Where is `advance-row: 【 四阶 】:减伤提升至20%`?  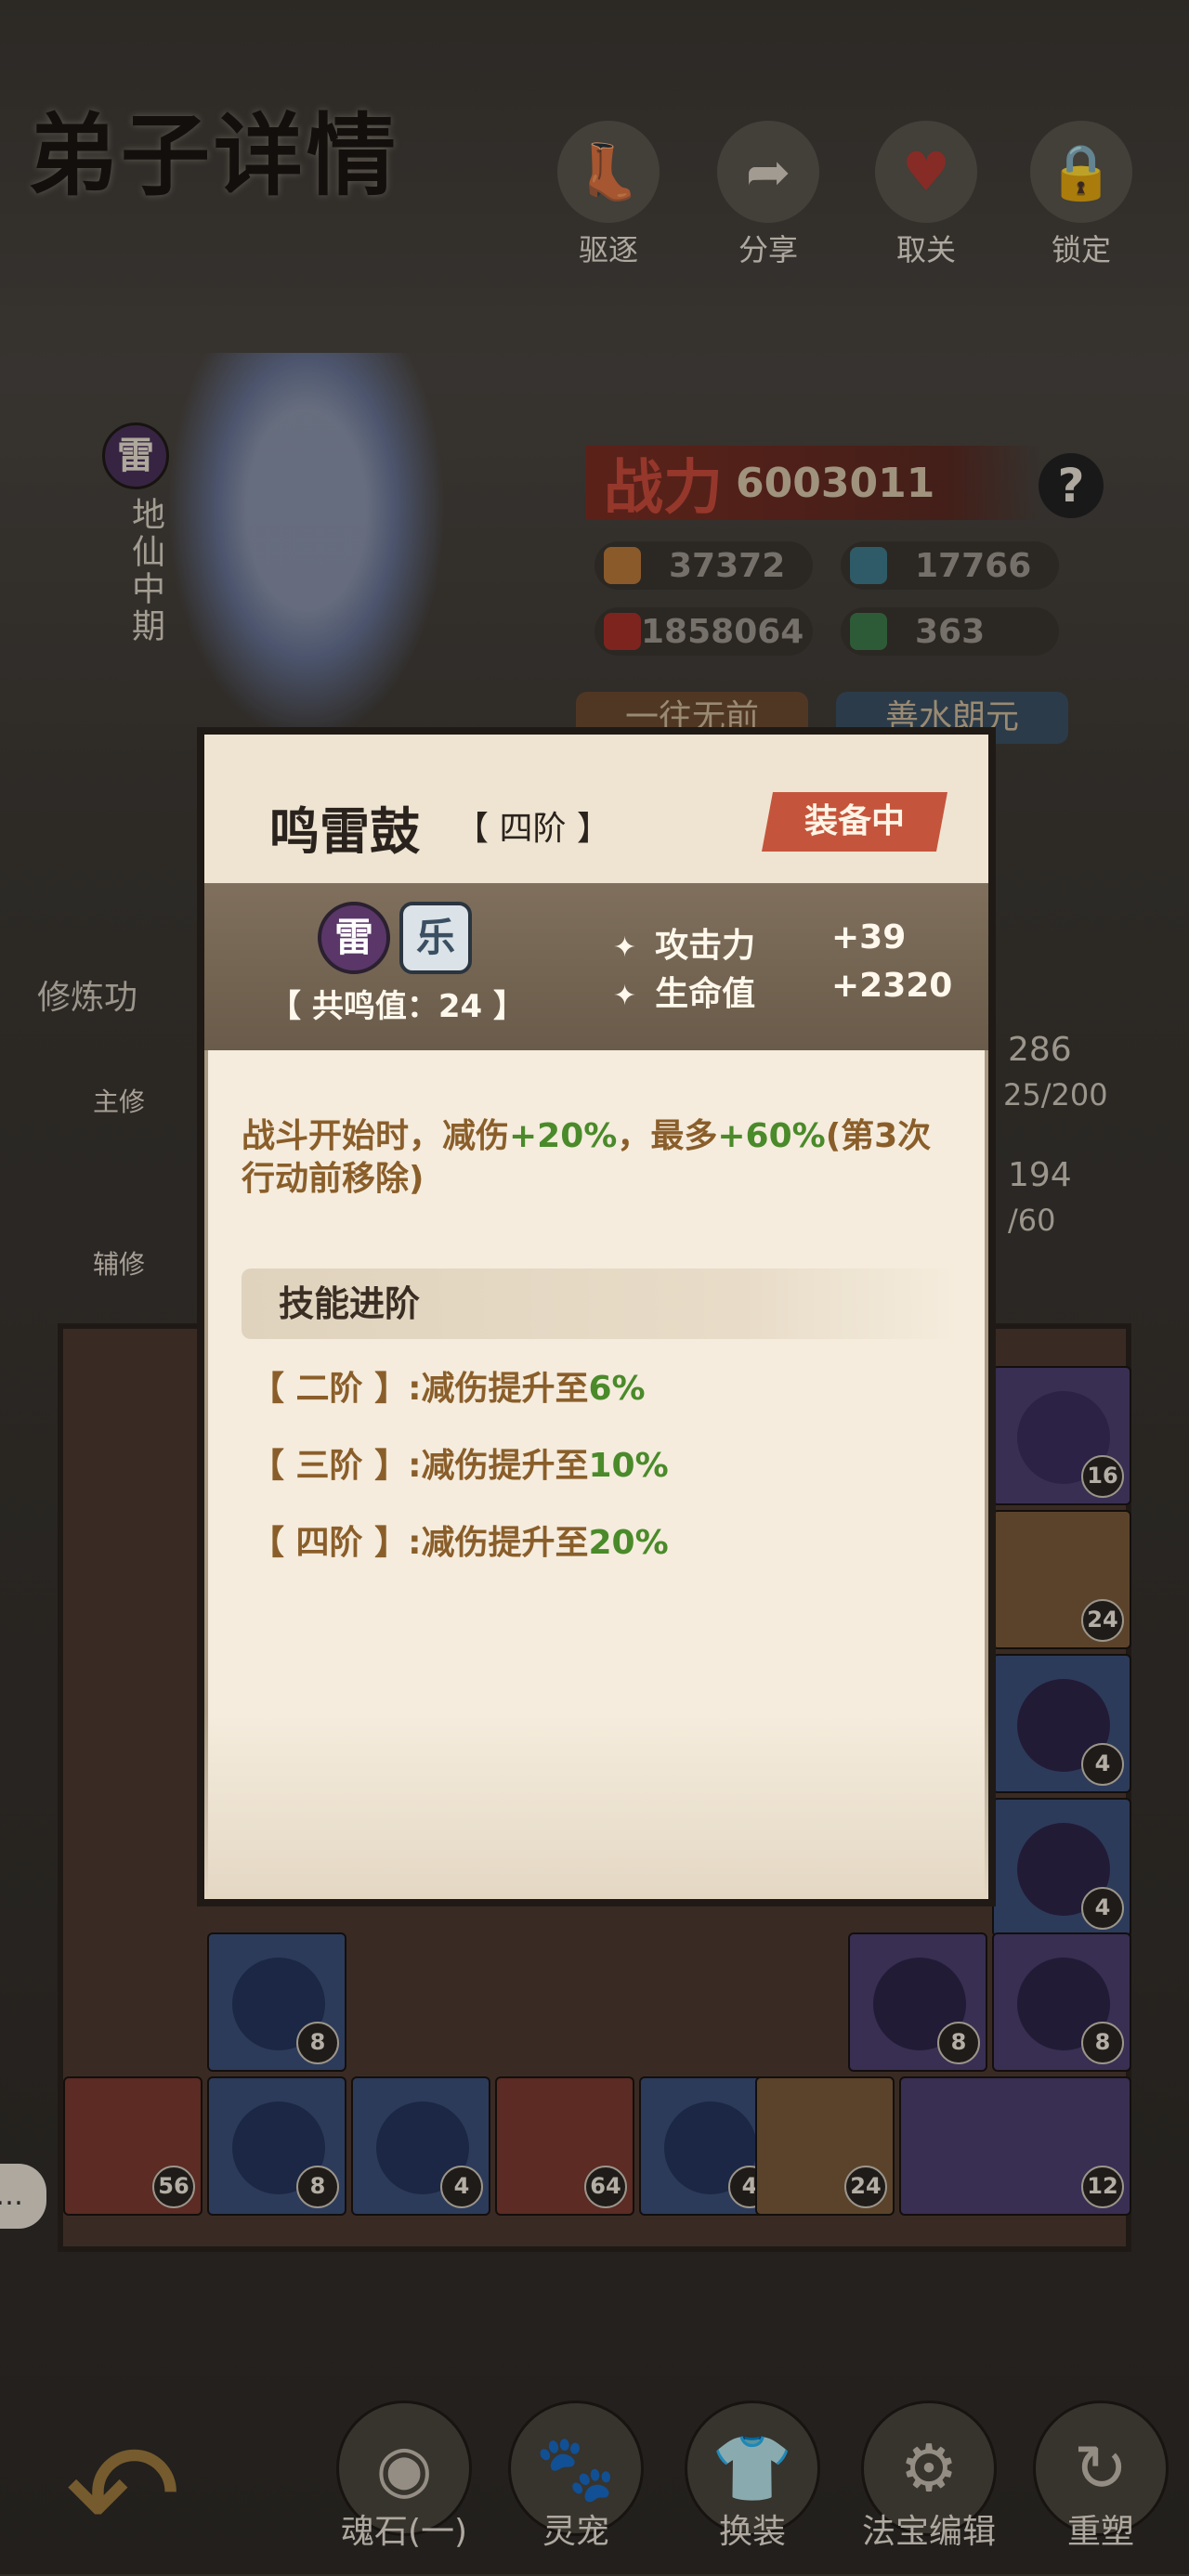
advance-row: 【 四阶 】:减伤提升至20% is located at coordinates (460, 1540).